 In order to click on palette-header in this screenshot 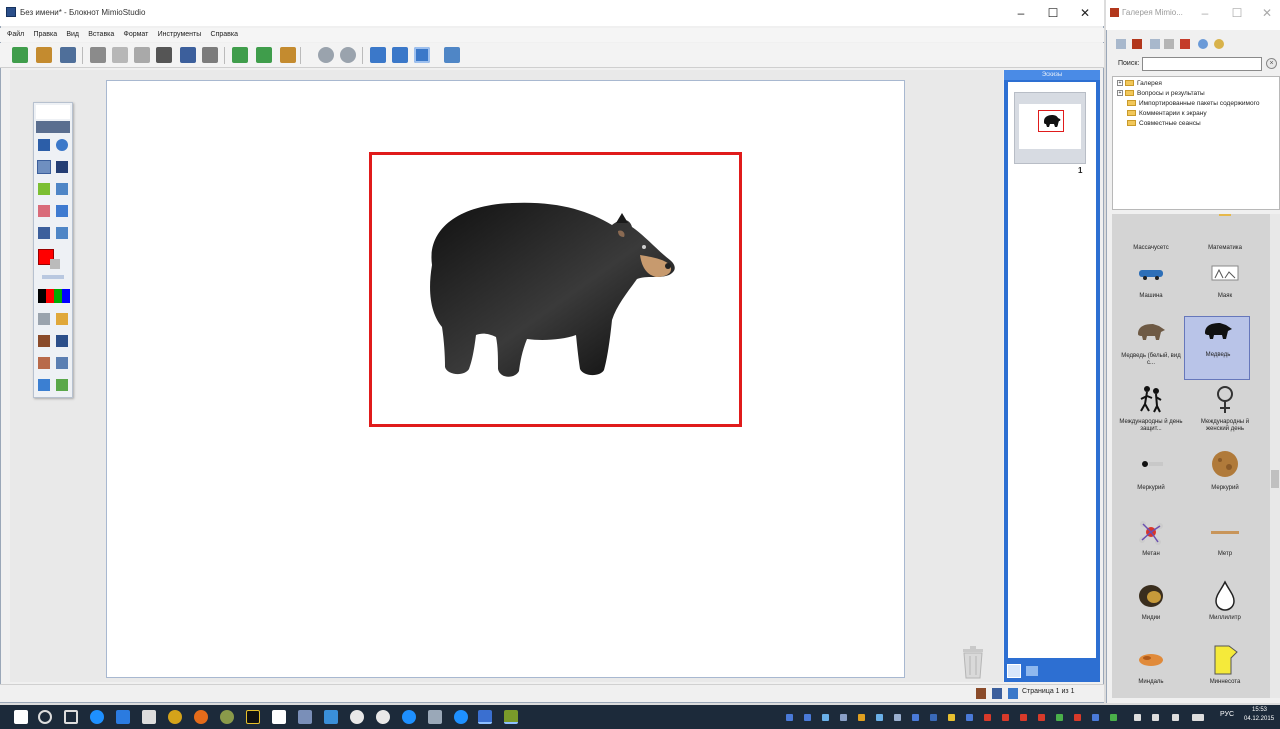, I will do `click(53, 112)`.